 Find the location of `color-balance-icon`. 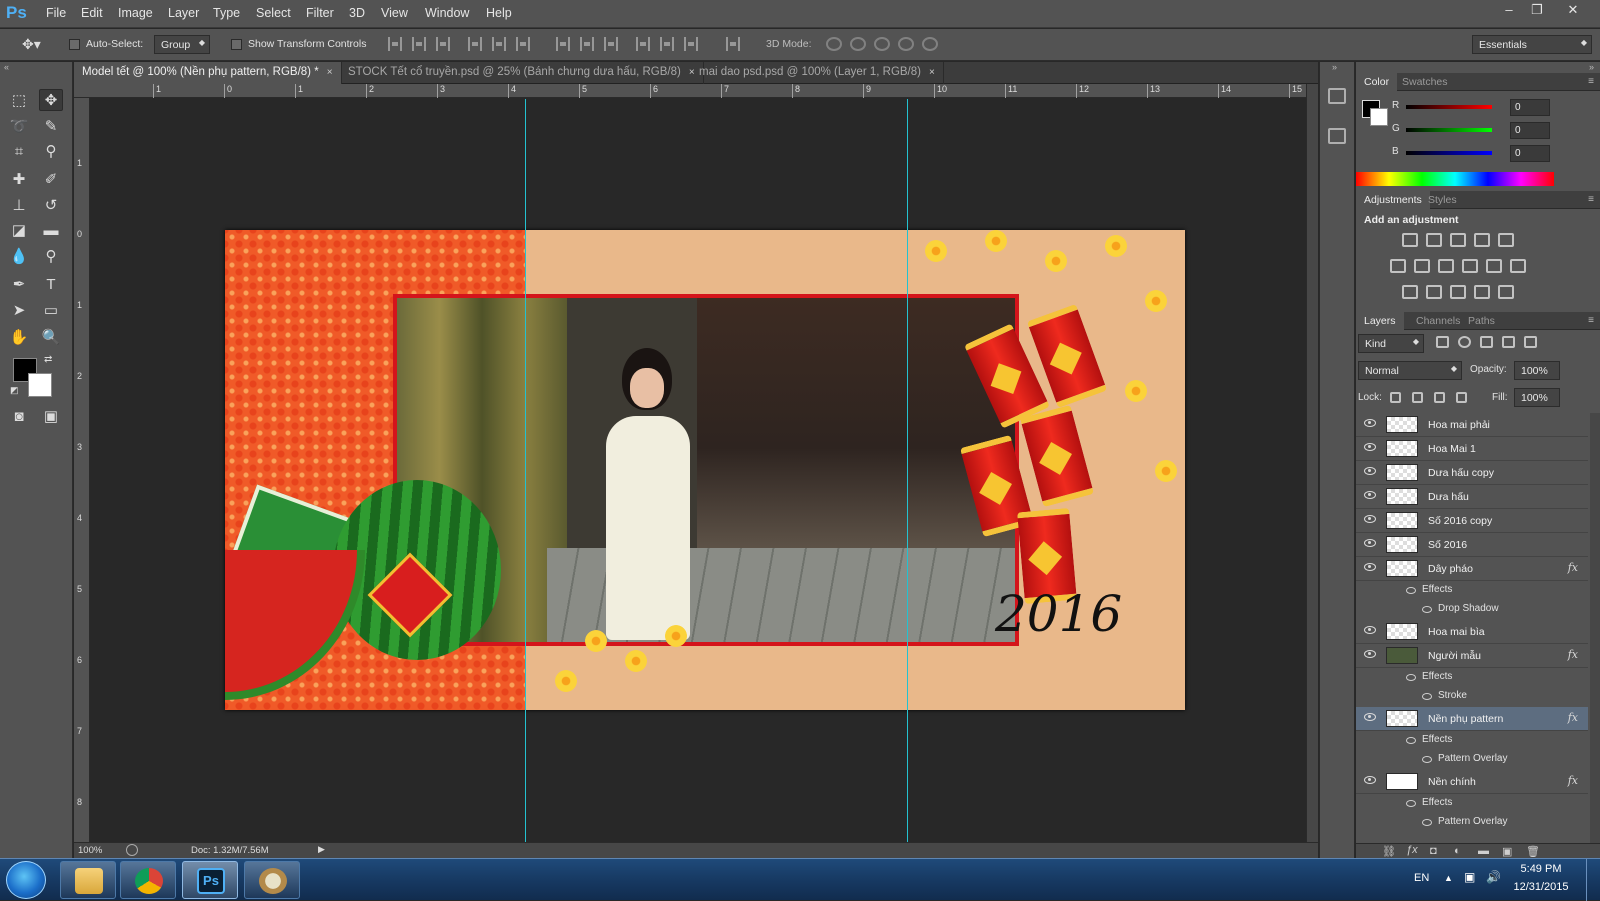

color-balance-icon is located at coordinates (1422, 266).